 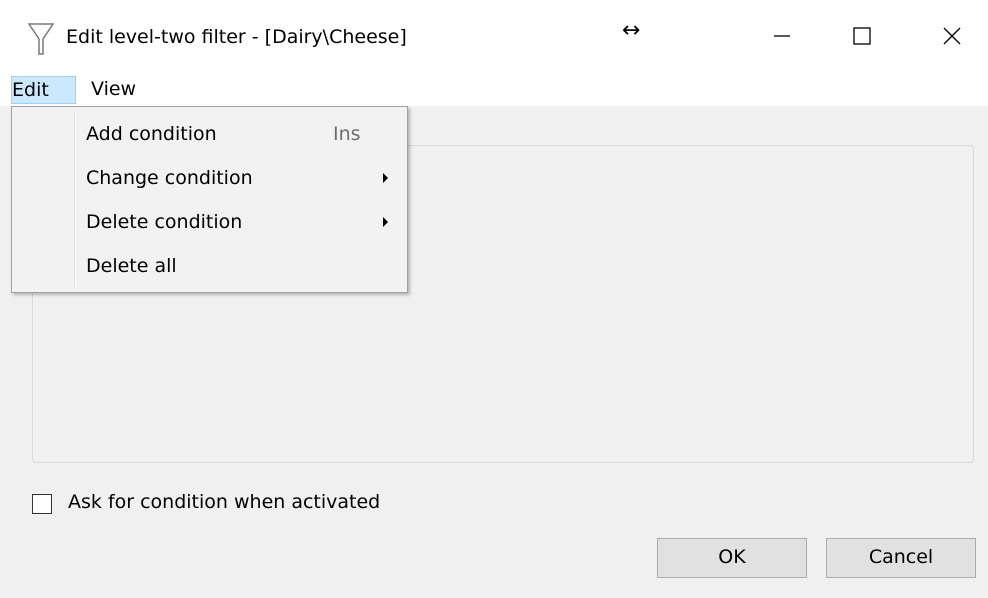 I want to click on menu-item-label: Change condition, so click(x=169, y=178).